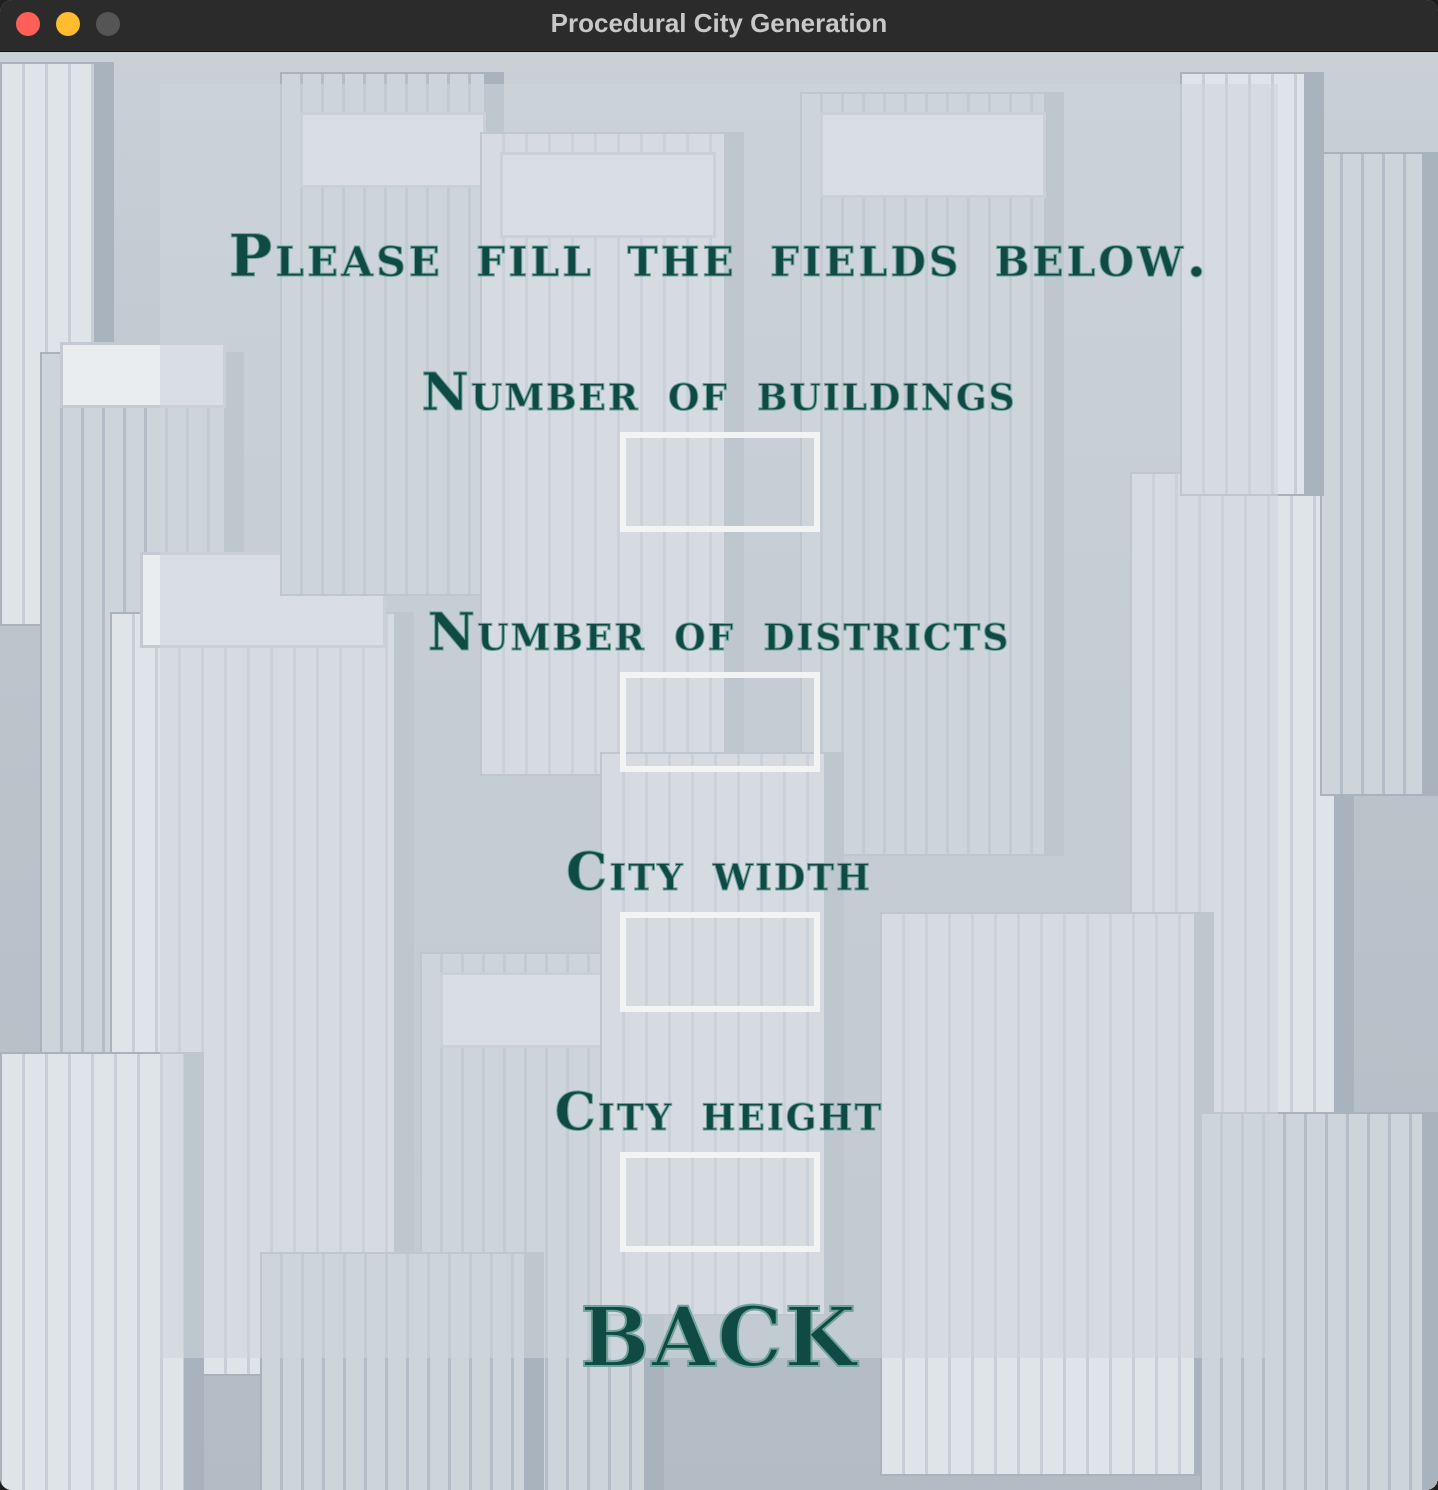 Image resolution: width=1438 pixels, height=1490 pixels. I want to click on title-bar: Procedural City Generation, so click(719, 26).